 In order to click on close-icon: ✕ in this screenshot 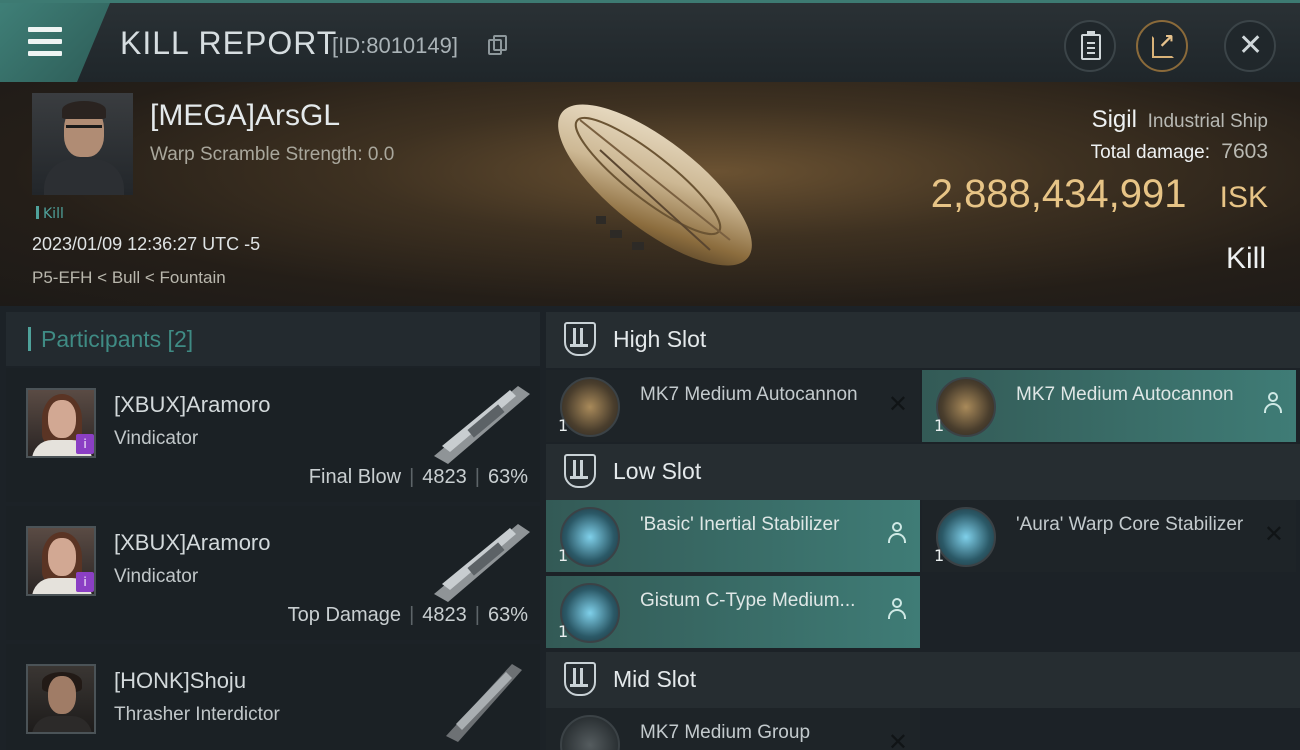, I will do `click(1251, 45)`.